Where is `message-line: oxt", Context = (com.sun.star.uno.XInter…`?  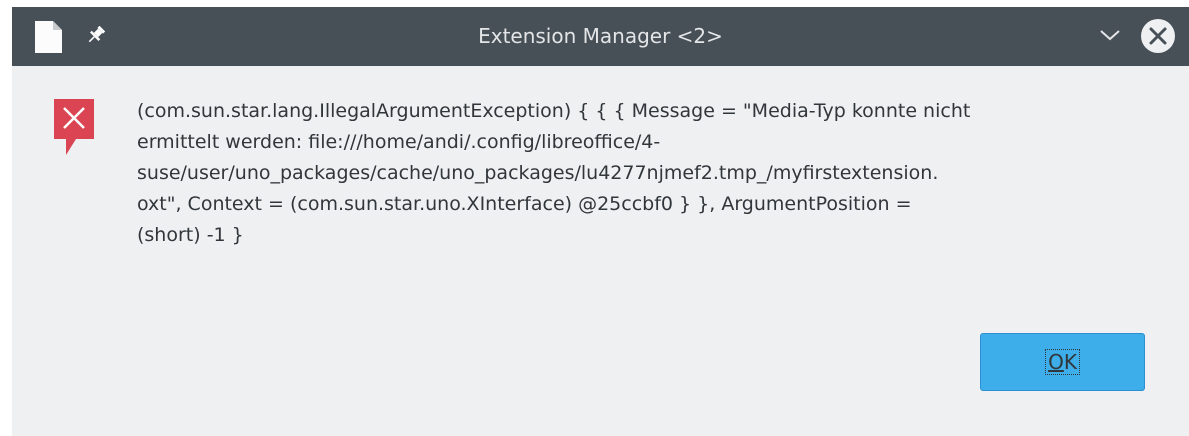 message-line: oxt", Context = (com.sun.star.uno.XInter… is located at coordinates (524, 204).